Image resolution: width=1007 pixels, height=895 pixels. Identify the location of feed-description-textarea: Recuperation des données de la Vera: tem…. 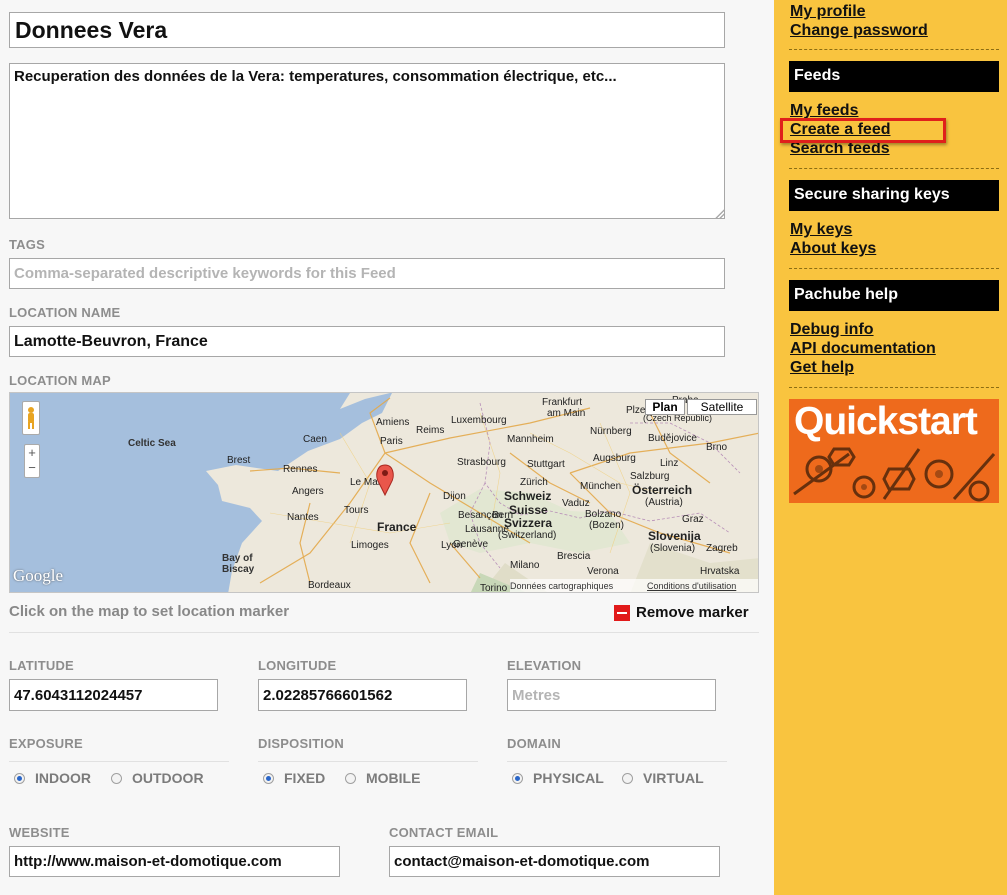
(367, 141).